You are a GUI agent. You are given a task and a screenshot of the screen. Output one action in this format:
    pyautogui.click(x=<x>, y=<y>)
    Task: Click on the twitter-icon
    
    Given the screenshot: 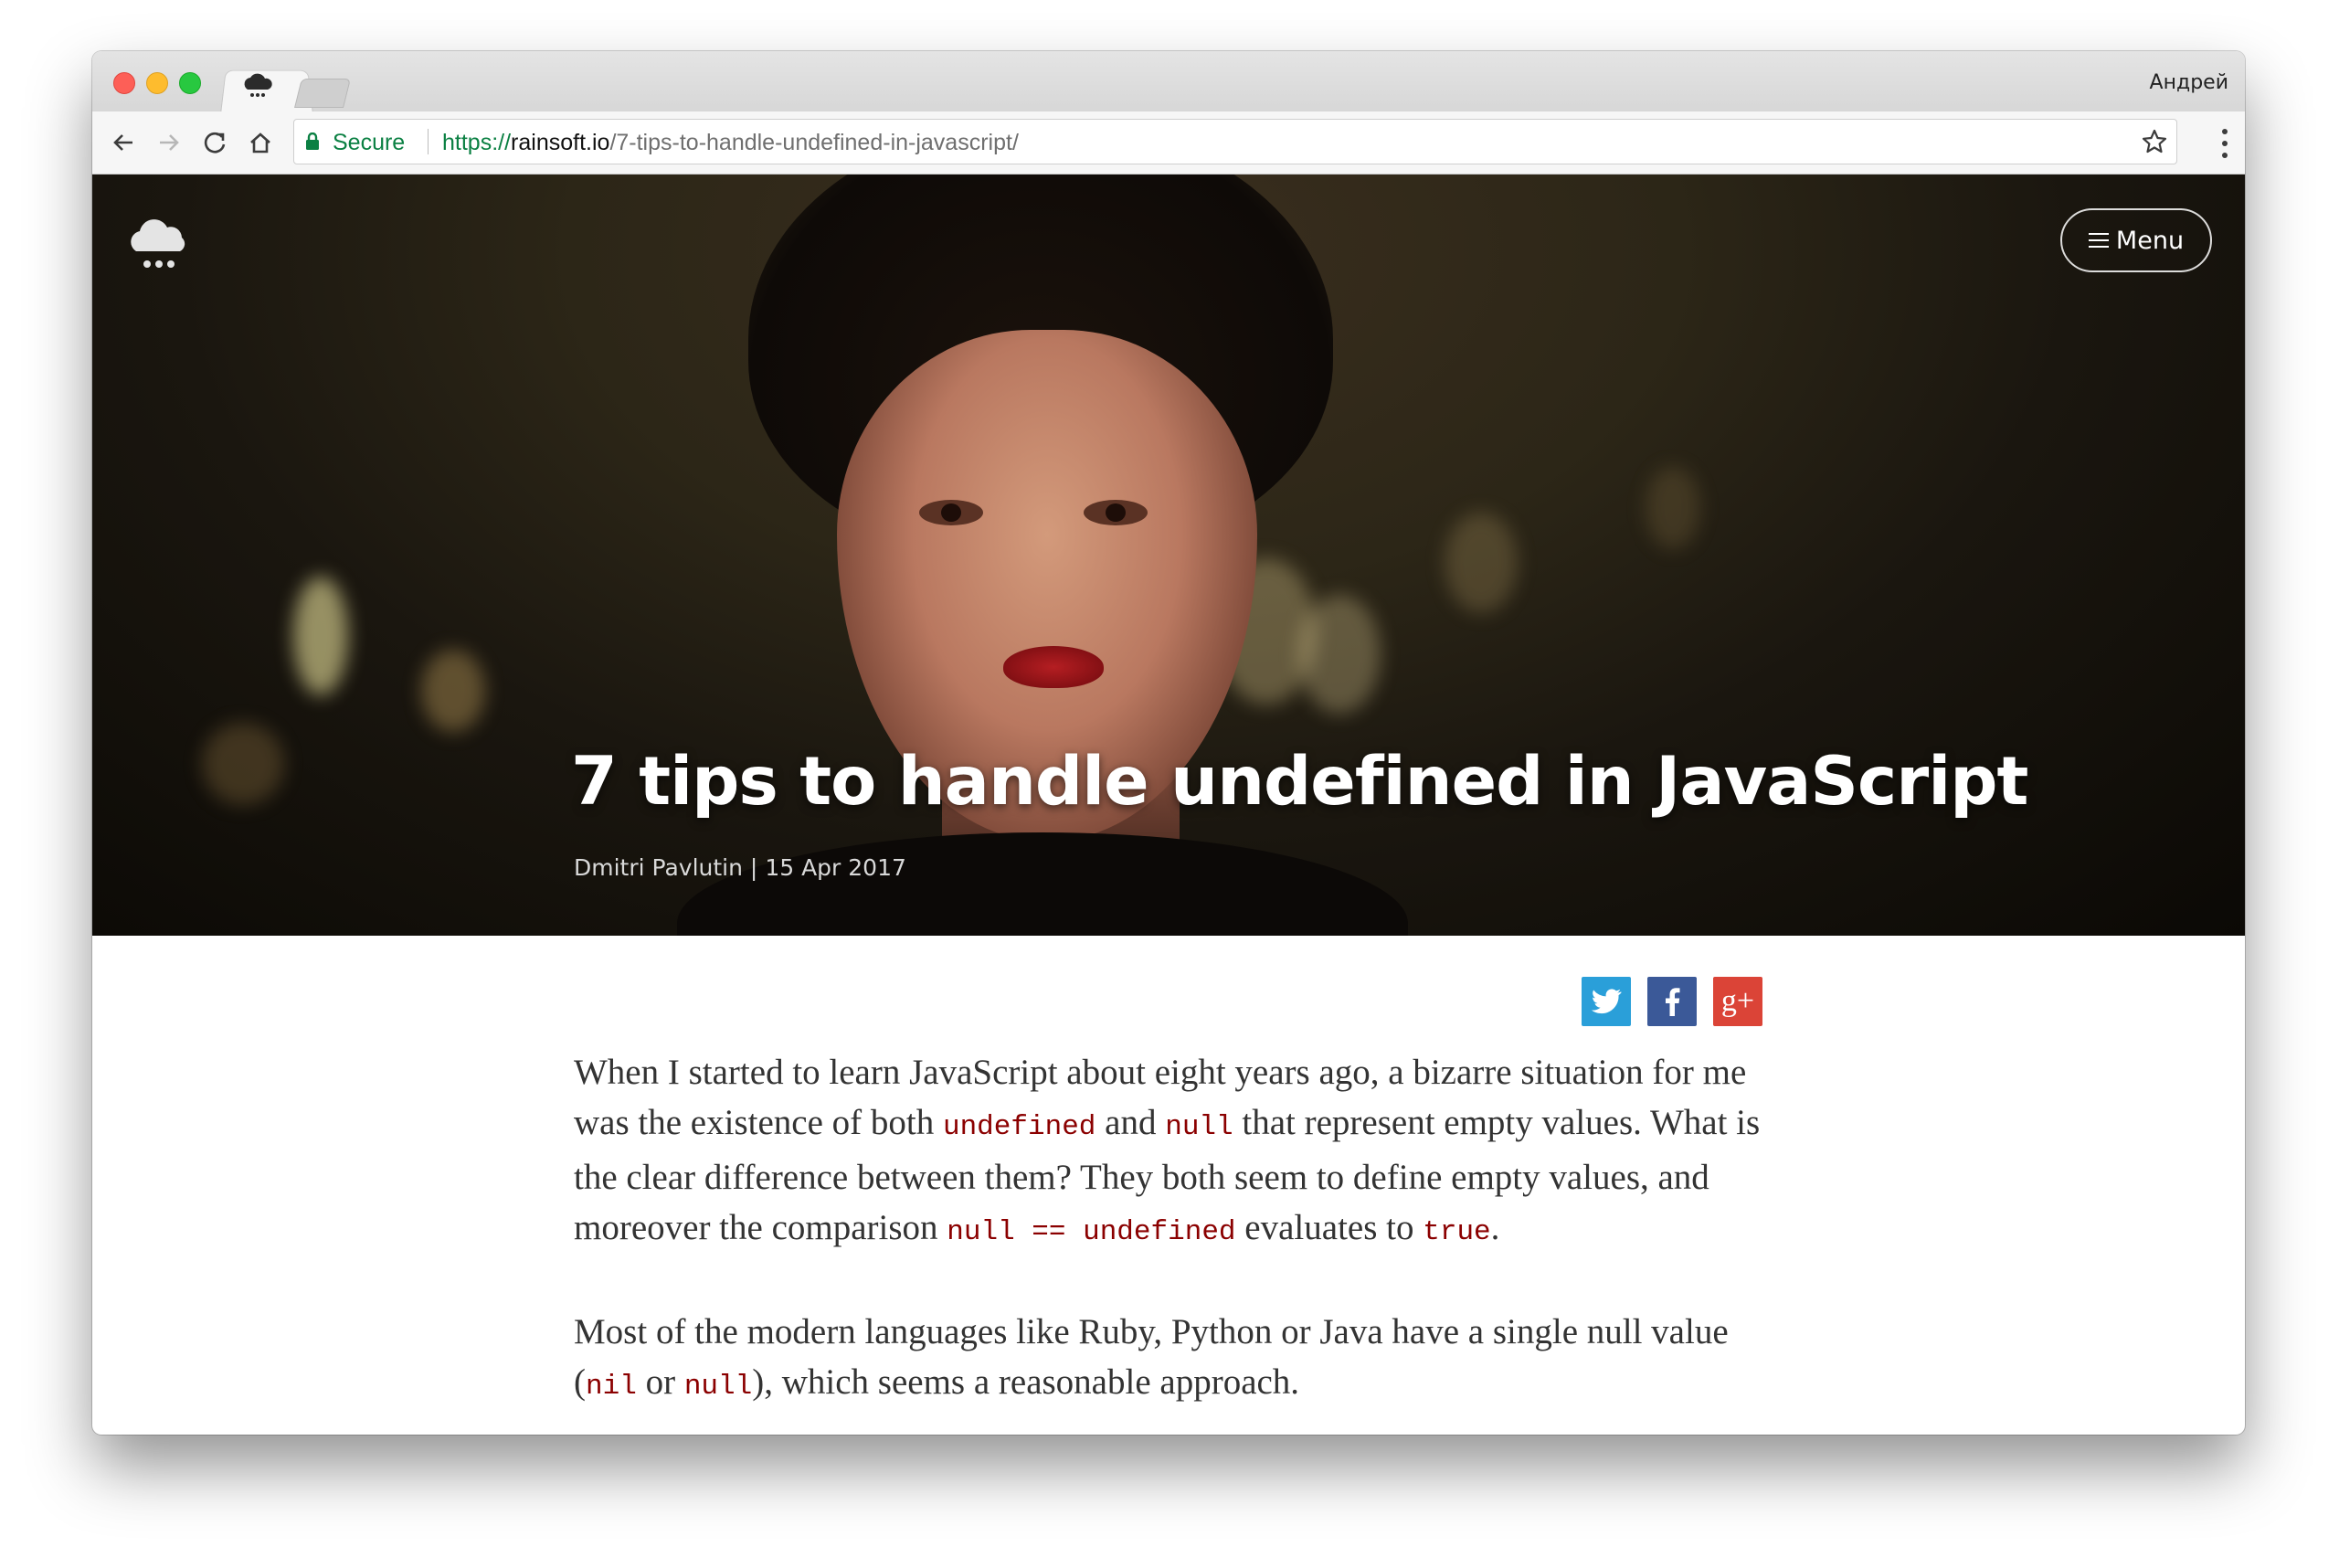 What is the action you would take?
    pyautogui.click(x=1607, y=1002)
    